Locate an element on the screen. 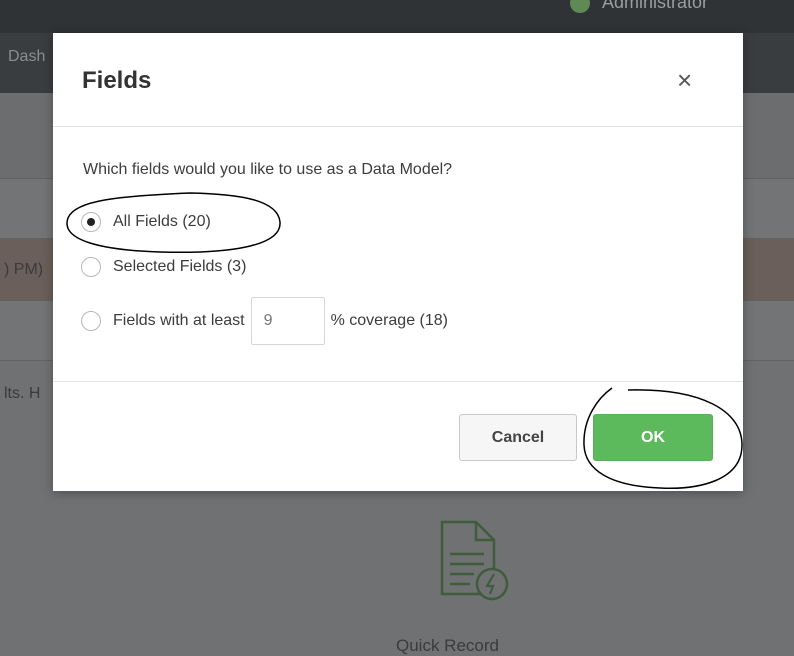 The image size is (794, 656). all-fields-label: All Fields (20) is located at coordinates (162, 221).